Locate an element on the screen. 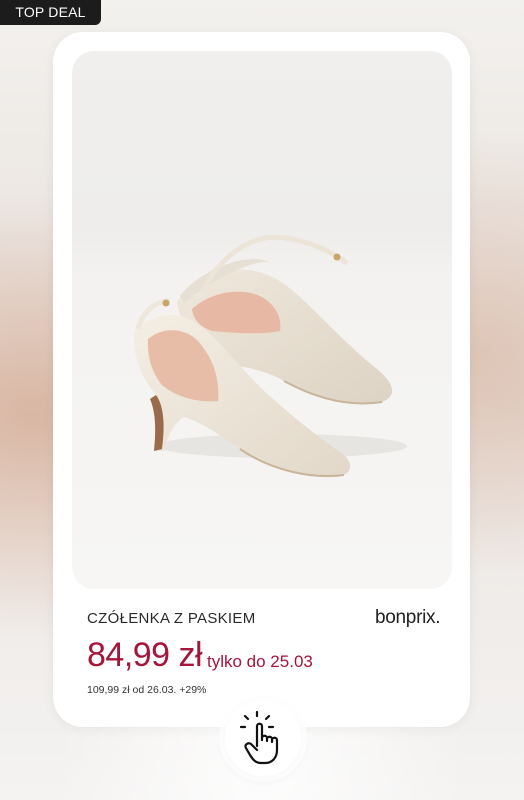 Image resolution: width=524 pixels, height=800 pixels. tap-cta-button is located at coordinates (263, 738).